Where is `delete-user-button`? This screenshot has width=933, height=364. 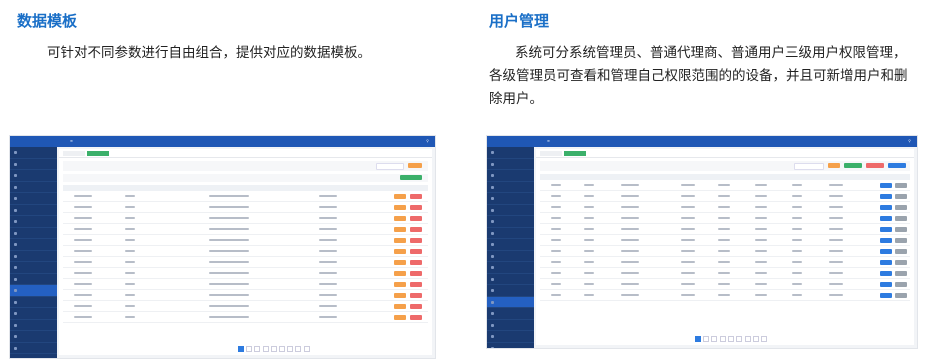 delete-user-button is located at coordinates (875, 165).